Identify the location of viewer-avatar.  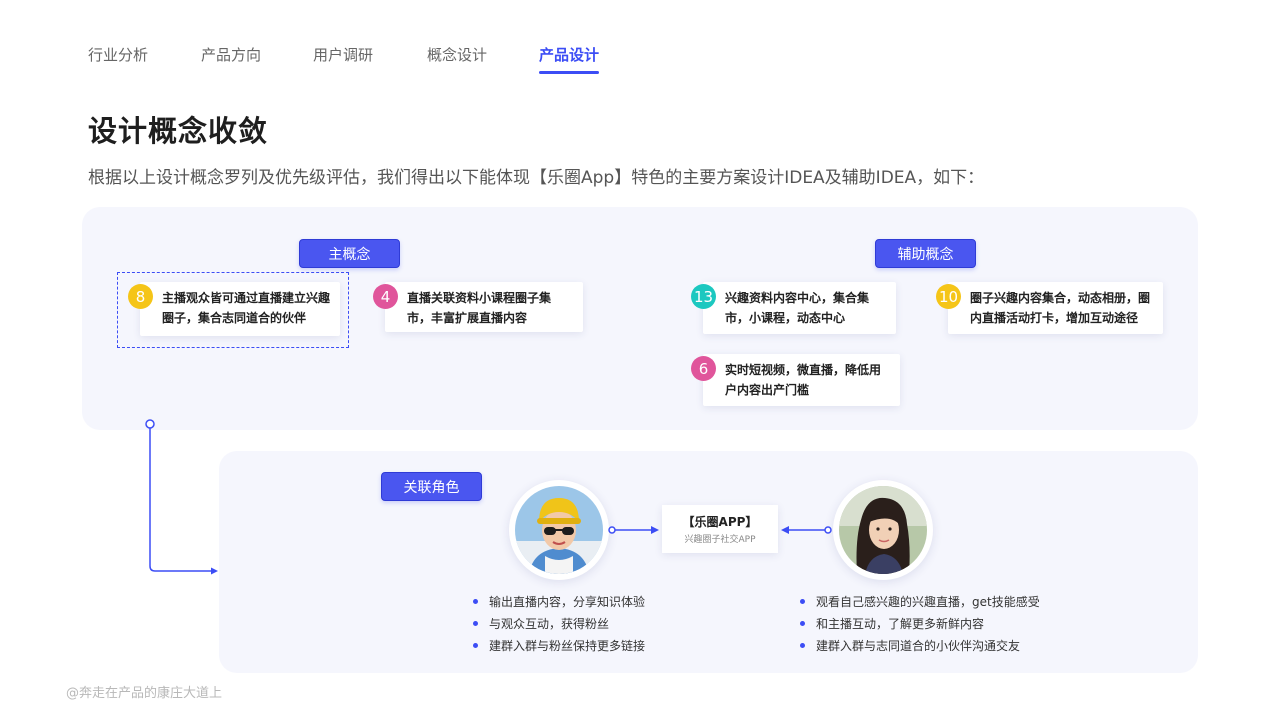
(883, 530).